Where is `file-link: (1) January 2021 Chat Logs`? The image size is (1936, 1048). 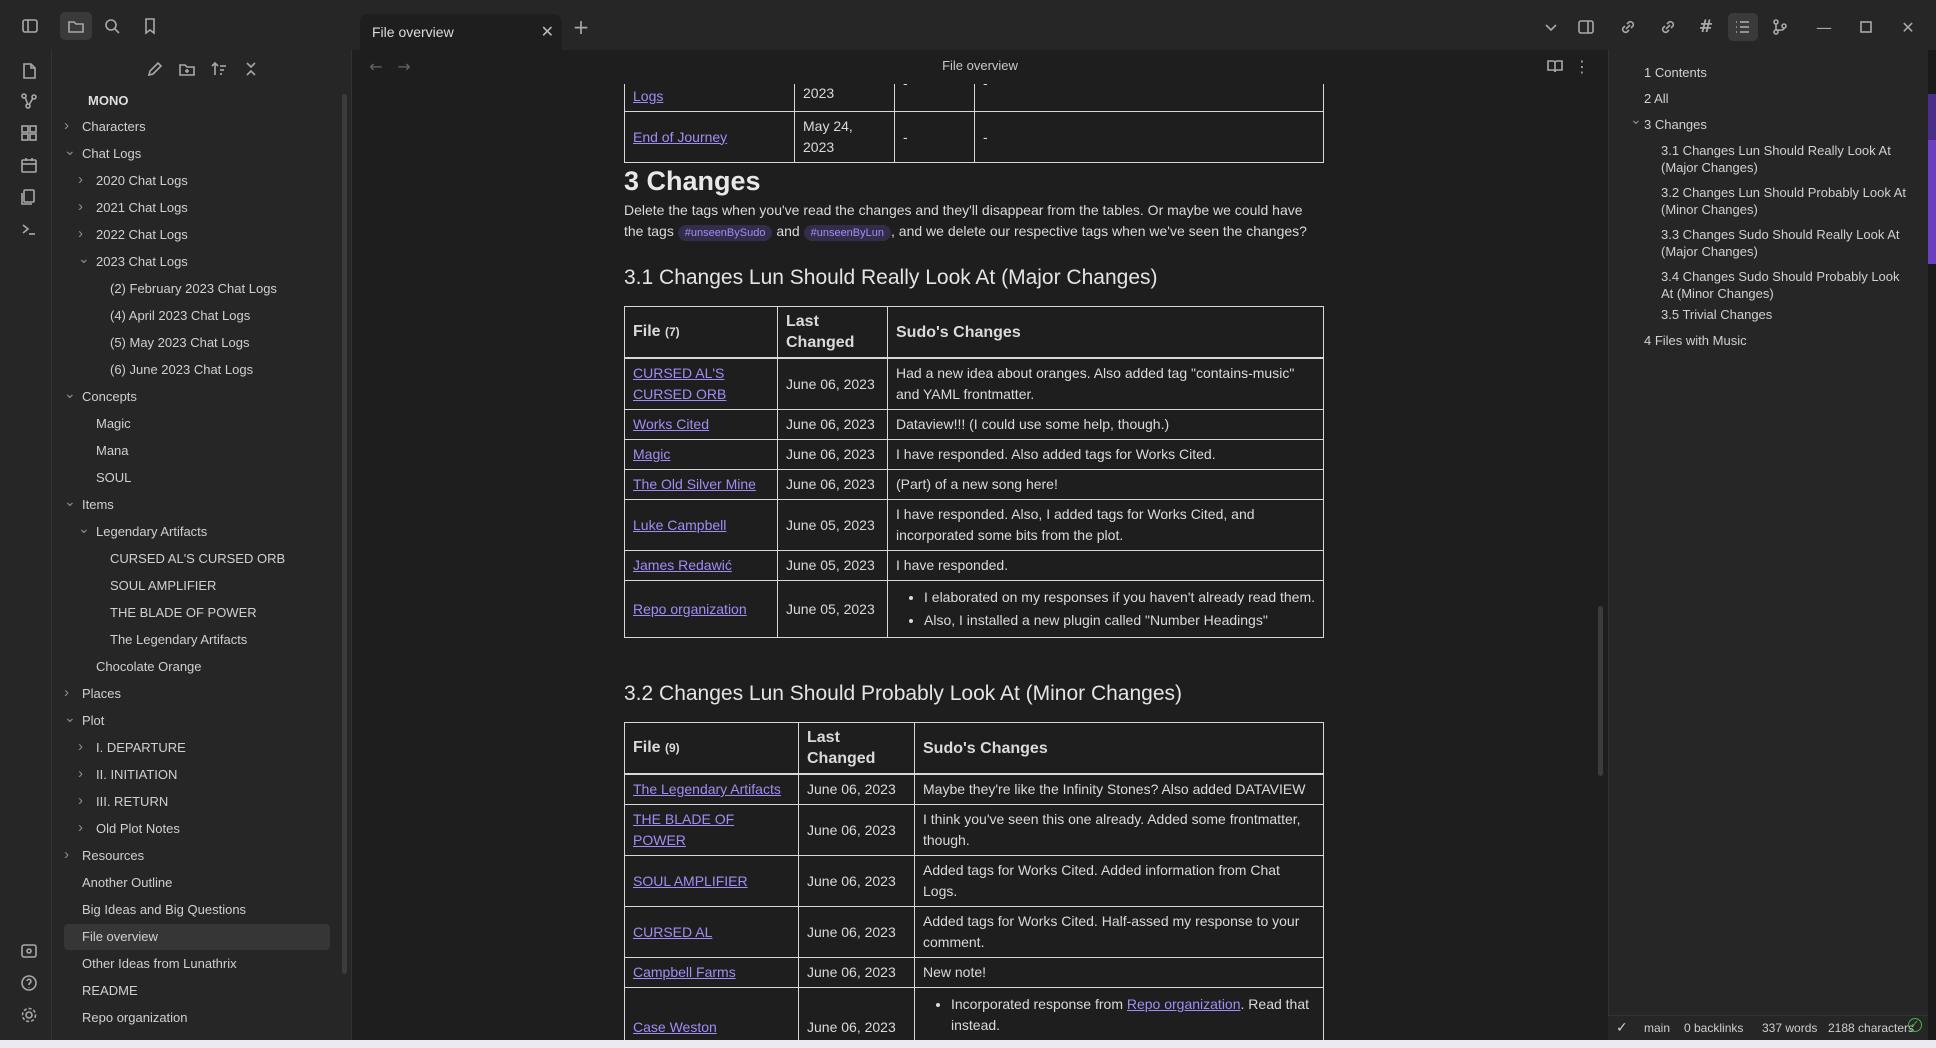 file-link: (1) January 2021 Chat Logs is located at coordinates (709, 95).